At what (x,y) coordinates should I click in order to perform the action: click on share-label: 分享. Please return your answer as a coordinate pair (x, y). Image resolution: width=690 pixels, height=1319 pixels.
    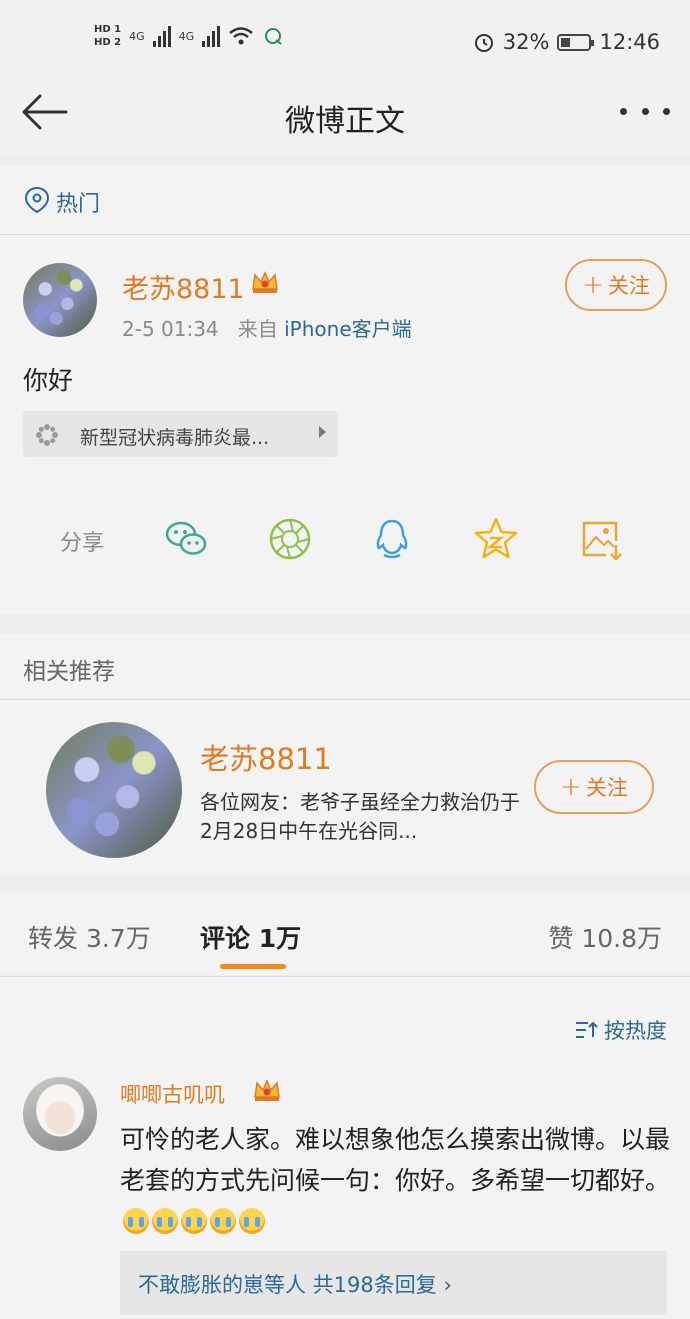
    Looking at the image, I should click on (82, 543).